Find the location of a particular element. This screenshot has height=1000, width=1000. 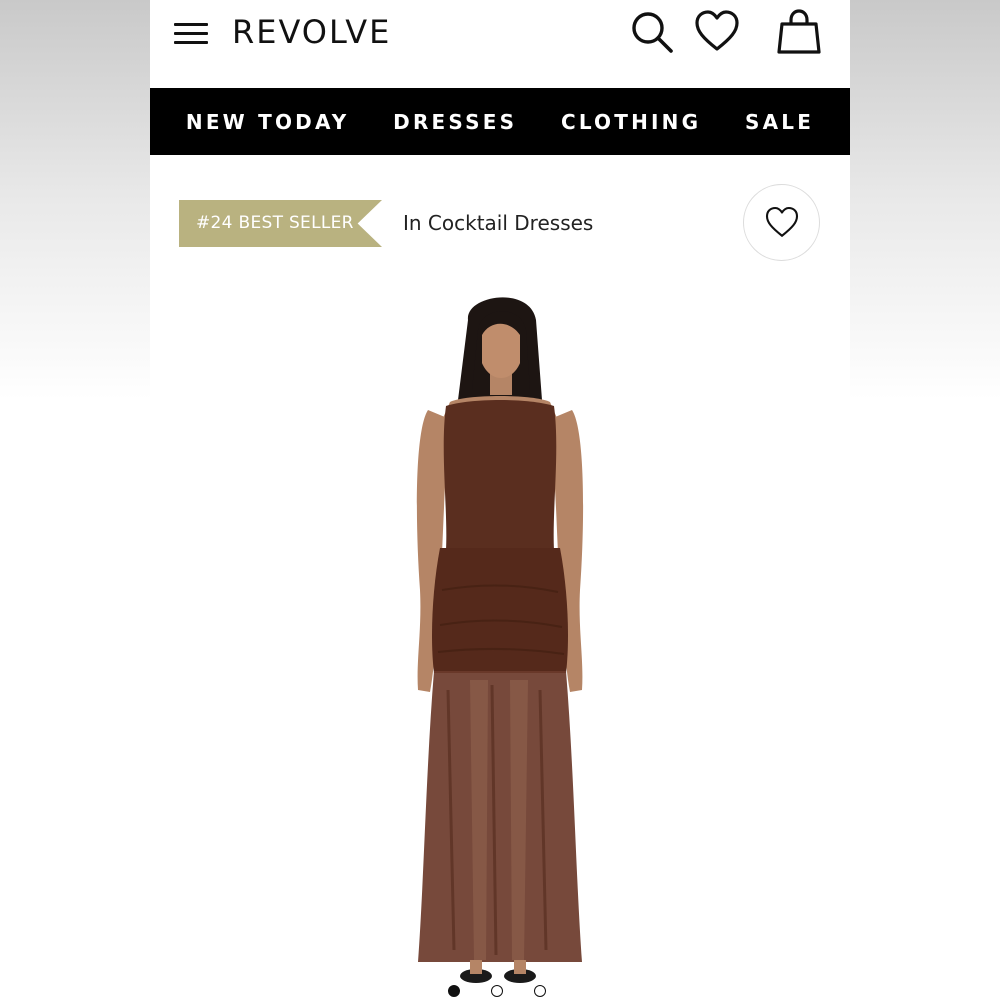

nav-item-dresses: DRESSES is located at coordinates (455, 122).